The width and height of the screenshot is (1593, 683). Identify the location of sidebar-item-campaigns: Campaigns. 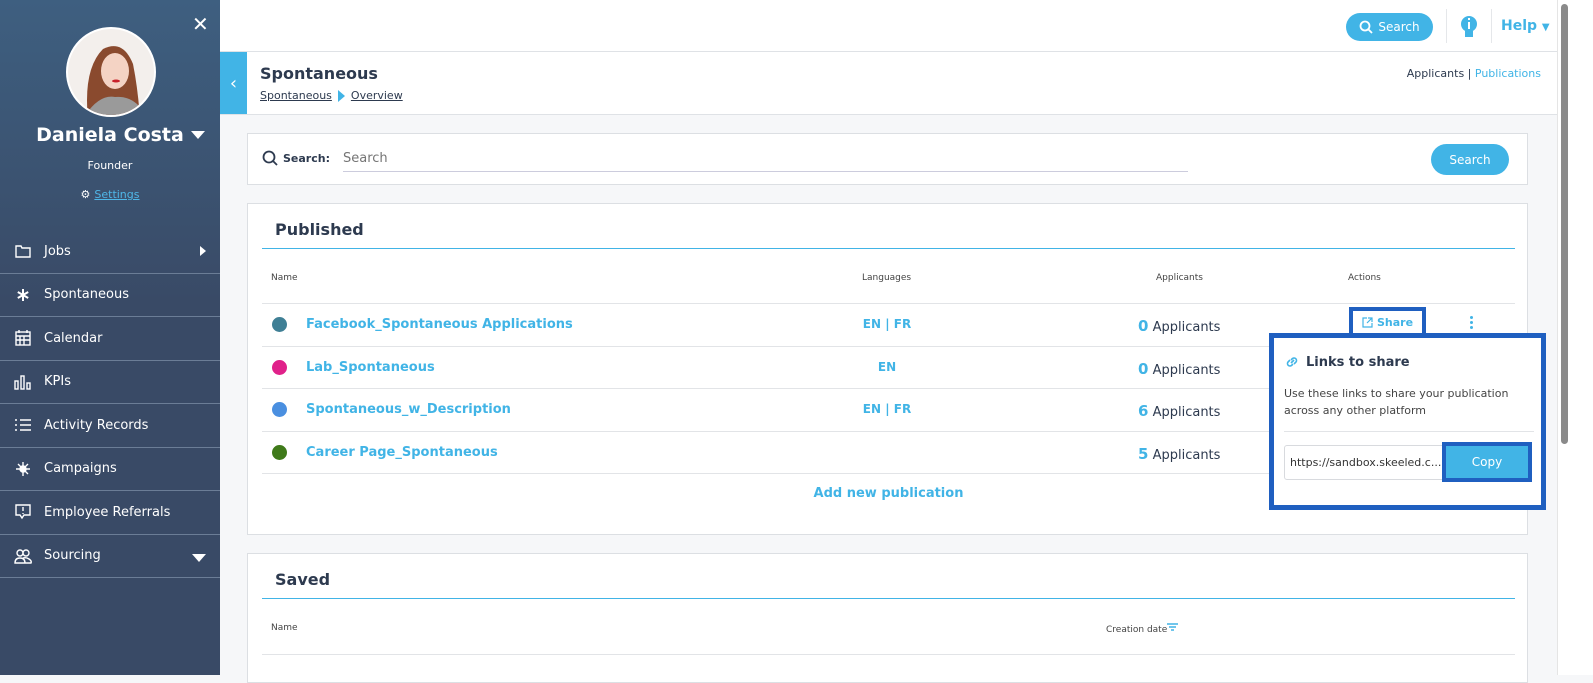
(110, 469).